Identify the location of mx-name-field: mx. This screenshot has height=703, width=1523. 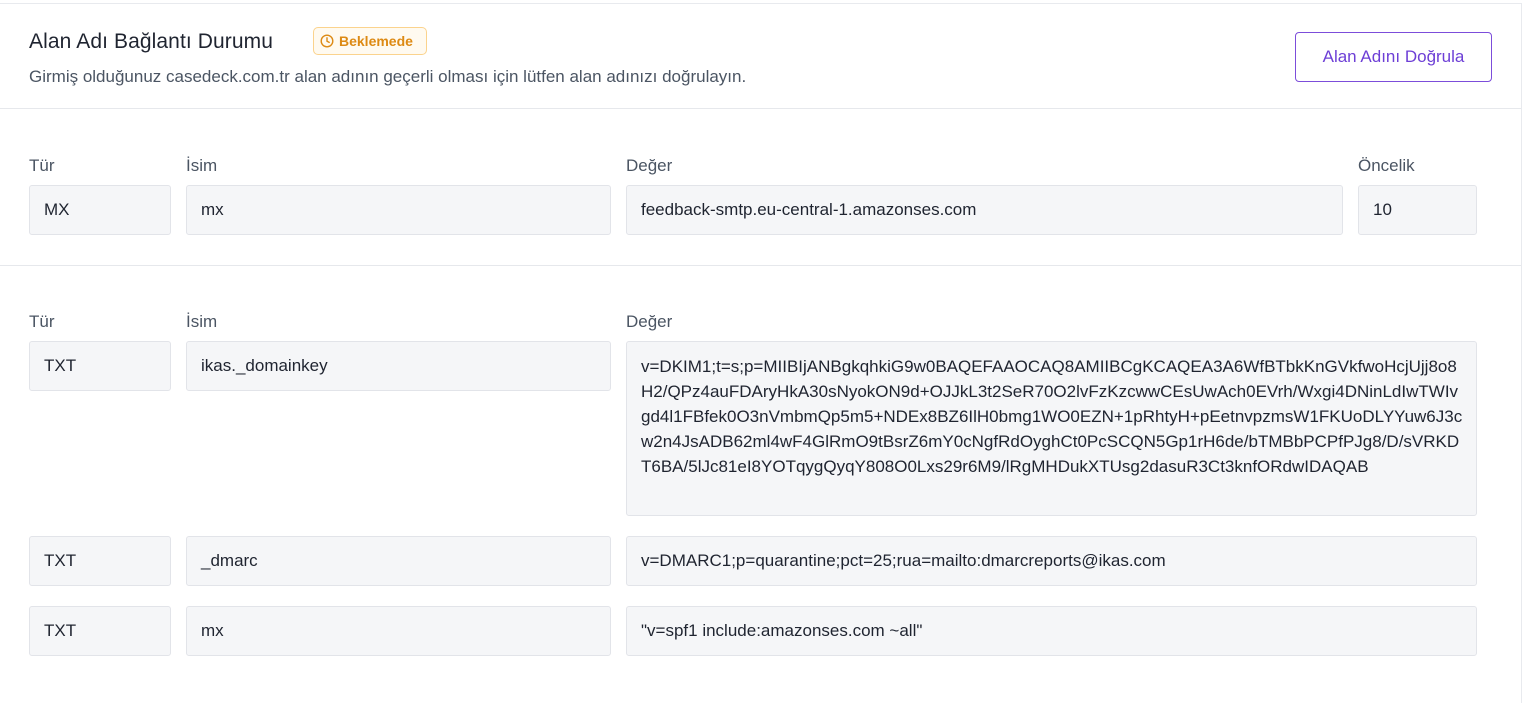
(398, 210).